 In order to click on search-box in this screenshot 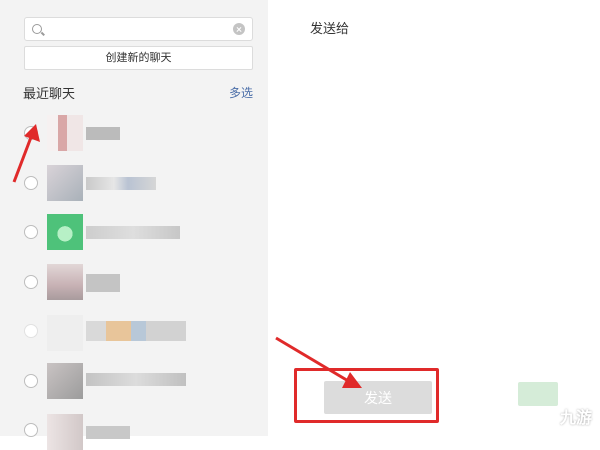, I will do `click(138, 29)`.